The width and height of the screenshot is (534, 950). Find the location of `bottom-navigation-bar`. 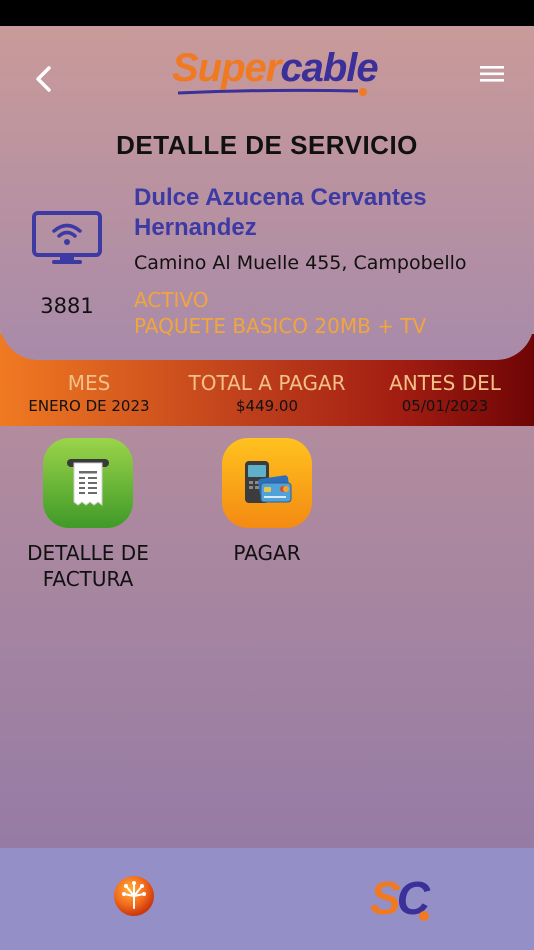

bottom-navigation-bar is located at coordinates (267, 899).